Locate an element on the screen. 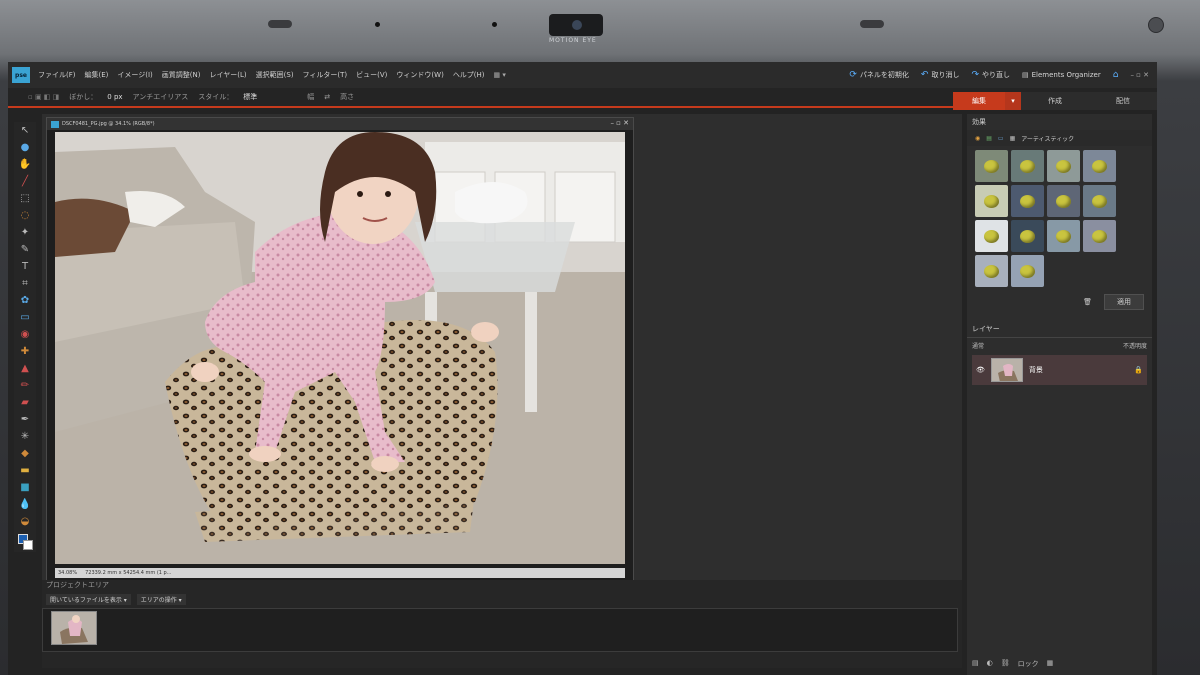  document-window-controls: – ▫ ✕ is located at coordinates (619, 123).